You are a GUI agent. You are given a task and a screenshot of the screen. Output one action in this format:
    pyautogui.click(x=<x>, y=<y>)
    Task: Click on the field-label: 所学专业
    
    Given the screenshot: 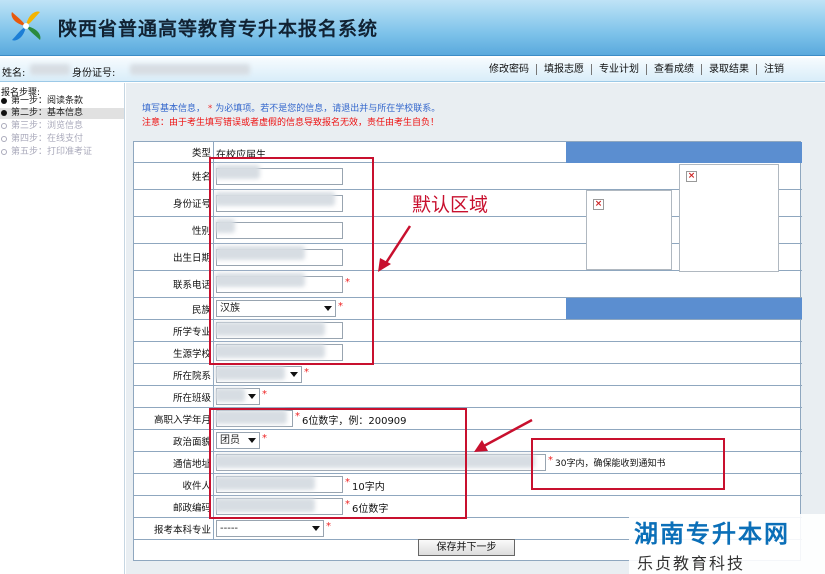 What is the action you would take?
    pyautogui.click(x=174, y=330)
    